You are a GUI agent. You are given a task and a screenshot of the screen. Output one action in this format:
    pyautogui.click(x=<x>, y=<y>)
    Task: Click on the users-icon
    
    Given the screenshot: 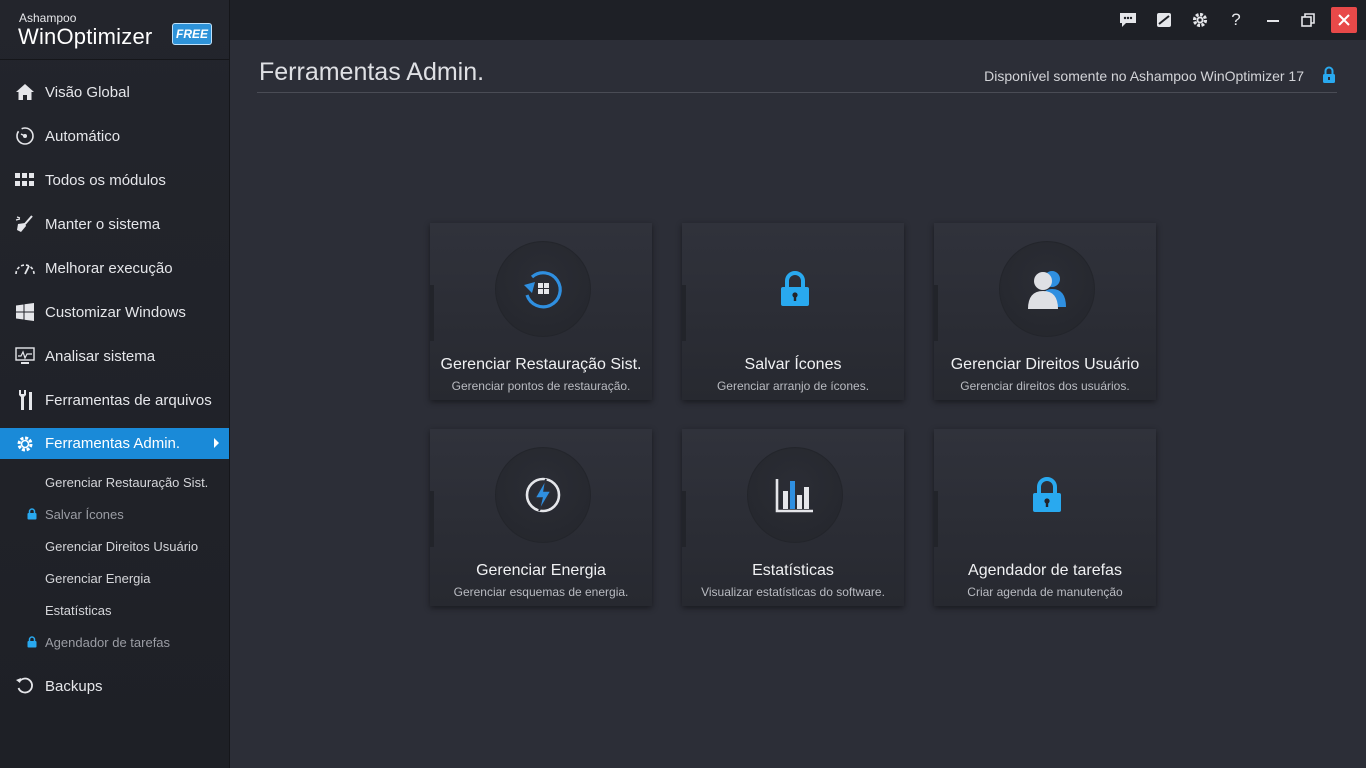 What is the action you would take?
    pyautogui.click(x=1047, y=290)
    